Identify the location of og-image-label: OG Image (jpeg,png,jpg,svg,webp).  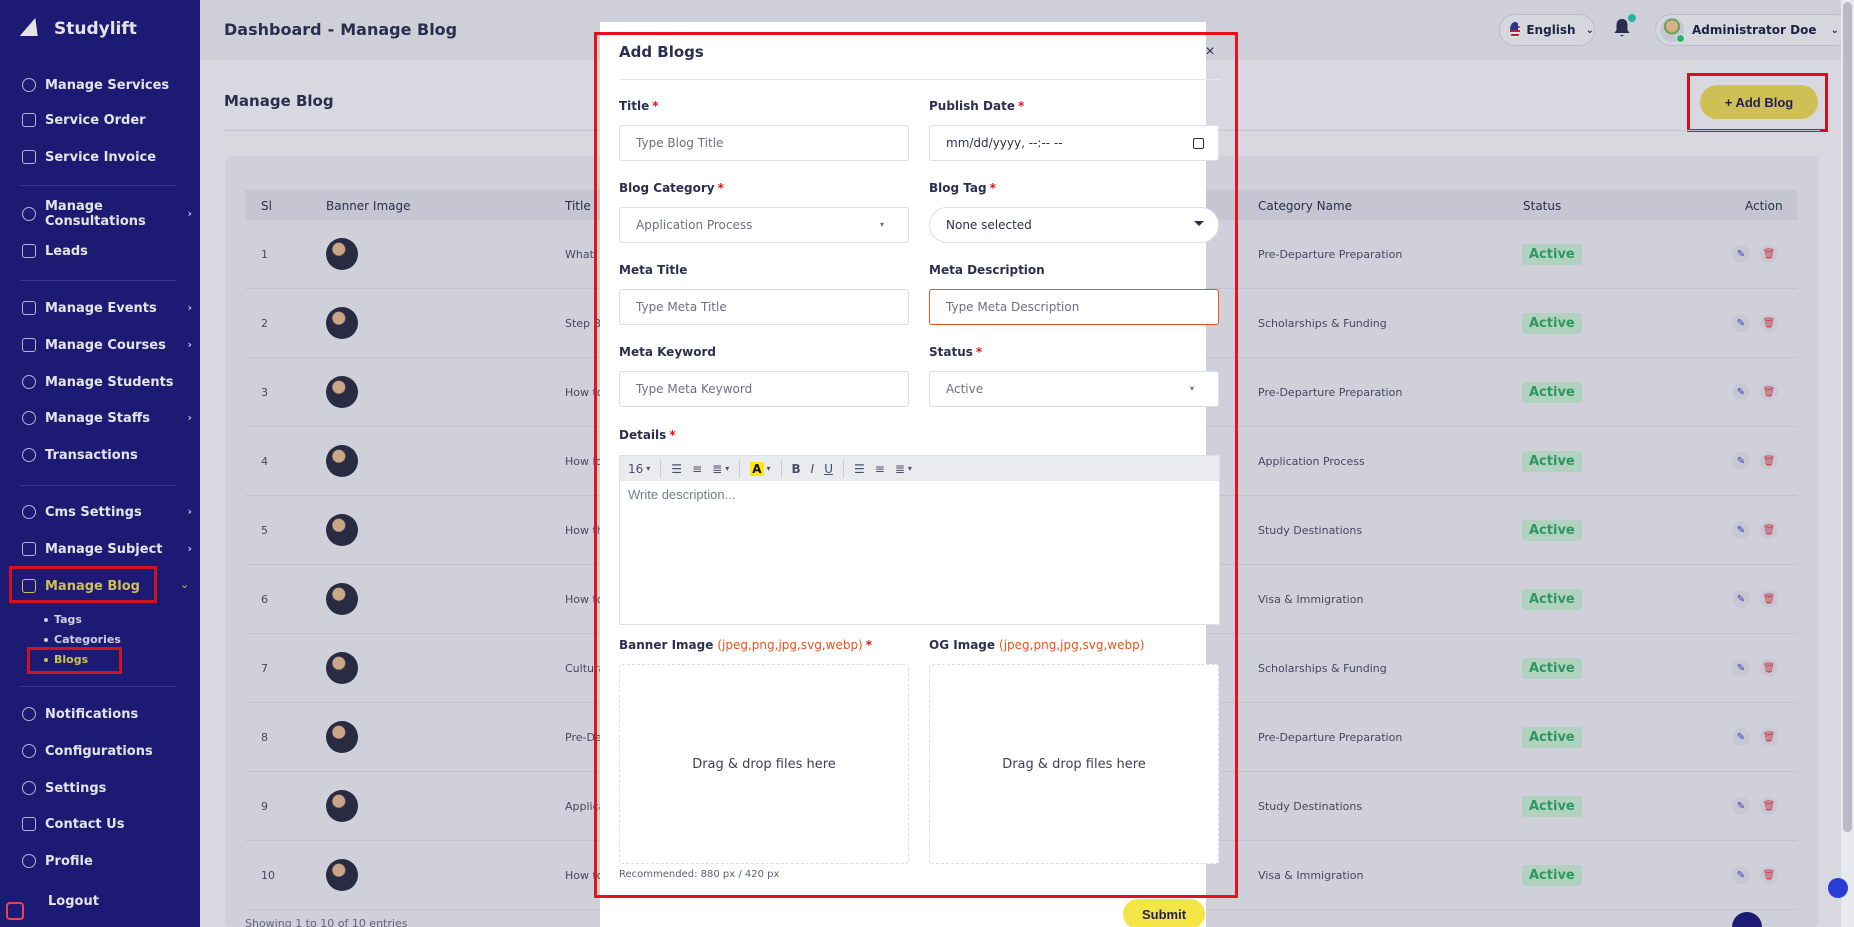
(1037, 645).